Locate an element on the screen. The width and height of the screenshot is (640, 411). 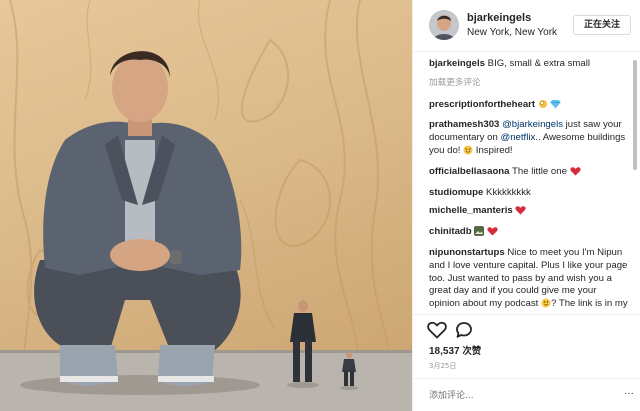
comment-username: officialbellasaona is located at coordinates (469, 171).